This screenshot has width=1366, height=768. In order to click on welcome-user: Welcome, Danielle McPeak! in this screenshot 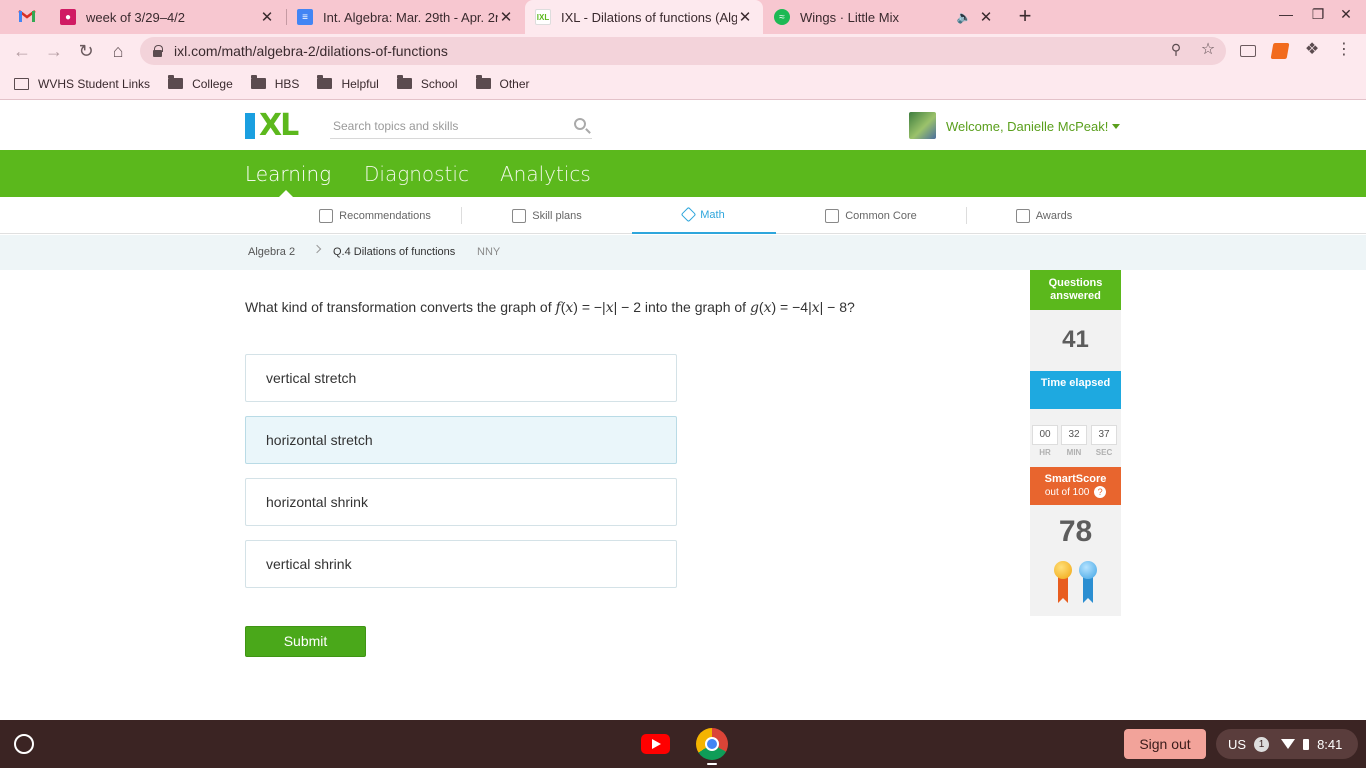, I will do `click(1027, 126)`.